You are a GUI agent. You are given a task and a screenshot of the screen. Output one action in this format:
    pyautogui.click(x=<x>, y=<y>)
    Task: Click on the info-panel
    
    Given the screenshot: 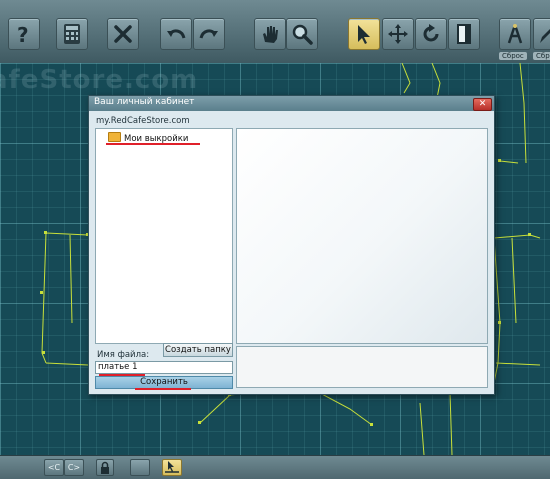 What is the action you would take?
    pyautogui.click(x=362, y=367)
    